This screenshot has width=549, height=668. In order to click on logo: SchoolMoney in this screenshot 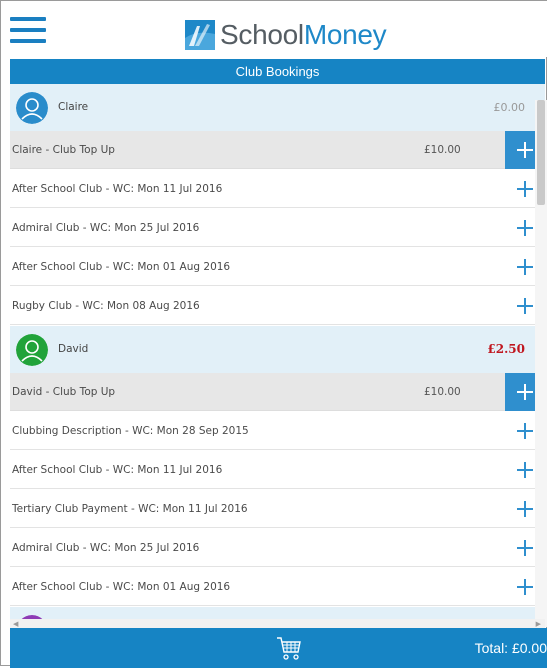, I will do `click(286, 35)`.